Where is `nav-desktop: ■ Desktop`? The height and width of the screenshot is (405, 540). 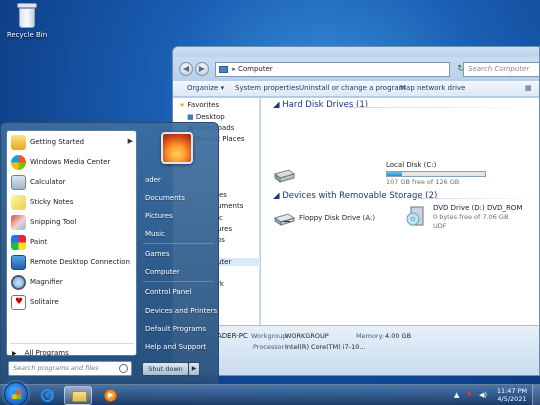 nav-desktop: ■ Desktop is located at coordinates (206, 117).